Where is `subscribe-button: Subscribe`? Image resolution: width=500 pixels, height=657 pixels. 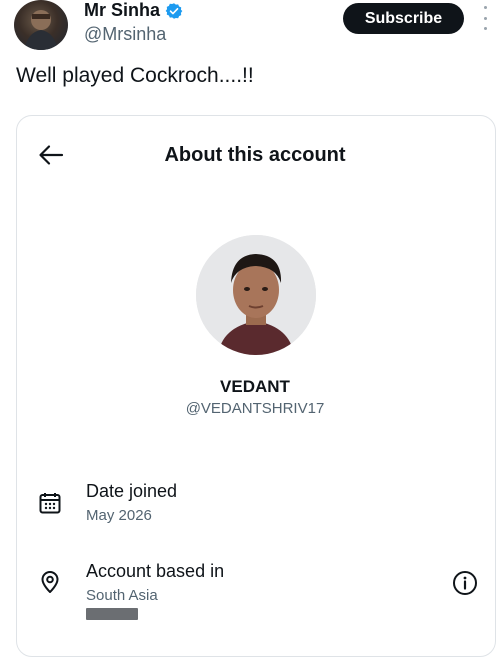 subscribe-button: Subscribe is located at coordinates (403, 18).